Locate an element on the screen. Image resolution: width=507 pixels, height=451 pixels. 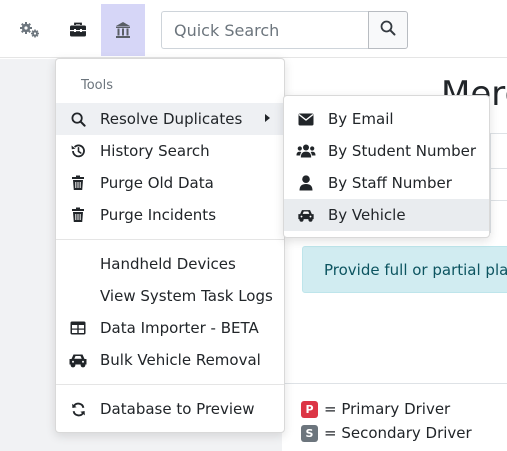
card-edge is located at coordinates (498, 183).